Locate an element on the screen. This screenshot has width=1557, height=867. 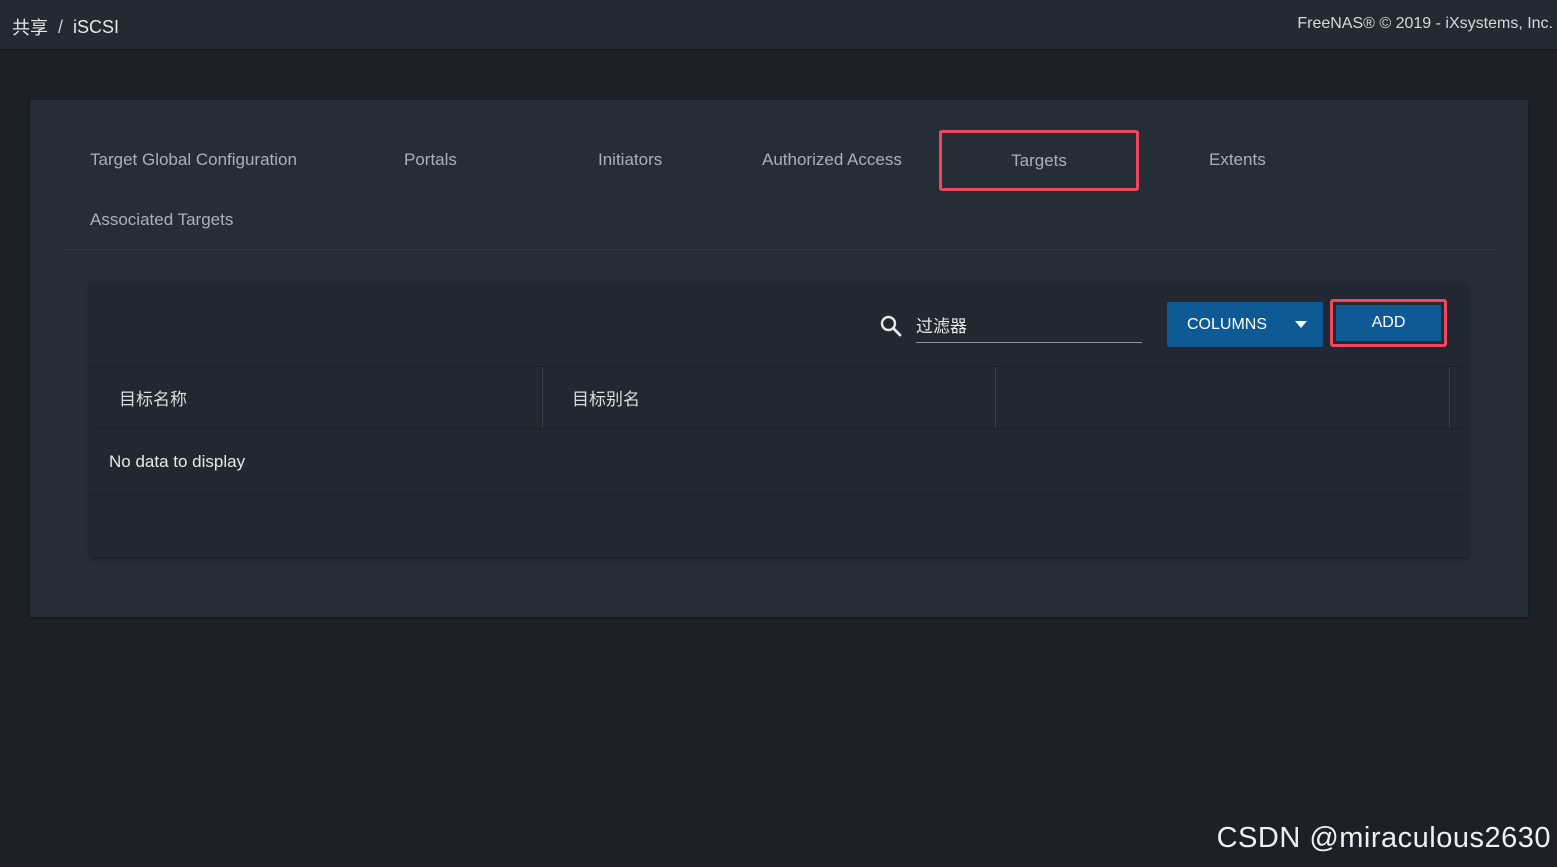
caret-down-icon is located at coordinates (1301, 324).